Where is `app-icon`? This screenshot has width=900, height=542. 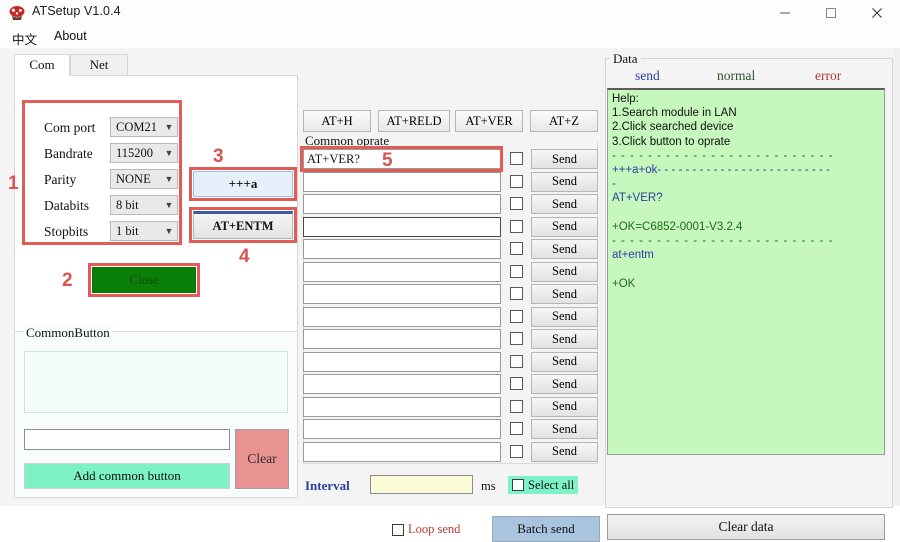 app-icon is located at coordinates (17, 13).